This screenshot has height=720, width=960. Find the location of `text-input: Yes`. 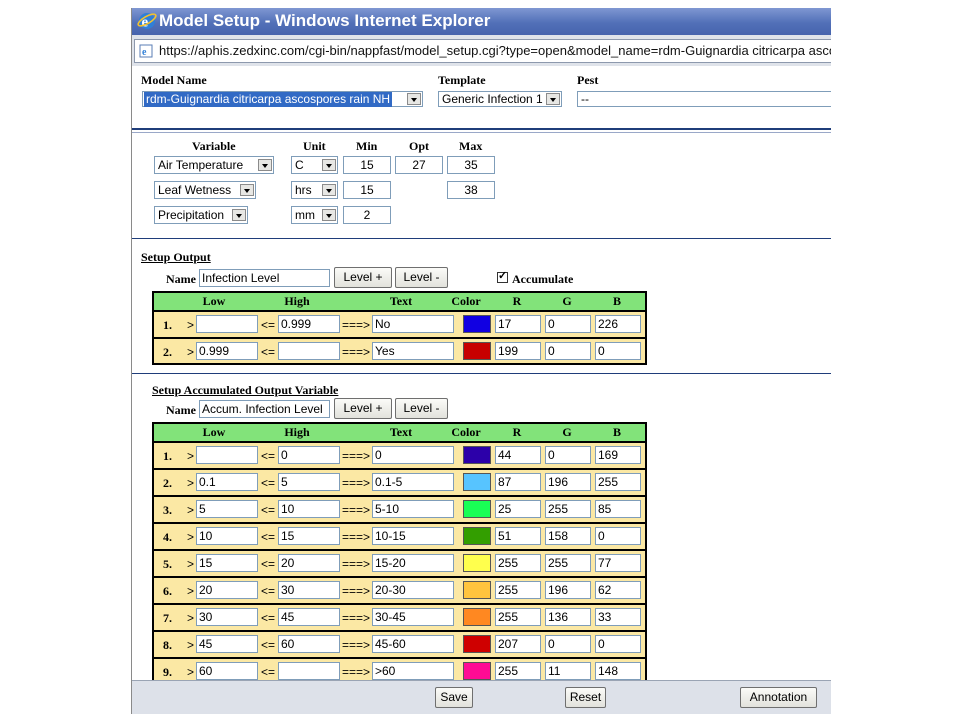

text-input: Yes is located at coordinates (413, 351).